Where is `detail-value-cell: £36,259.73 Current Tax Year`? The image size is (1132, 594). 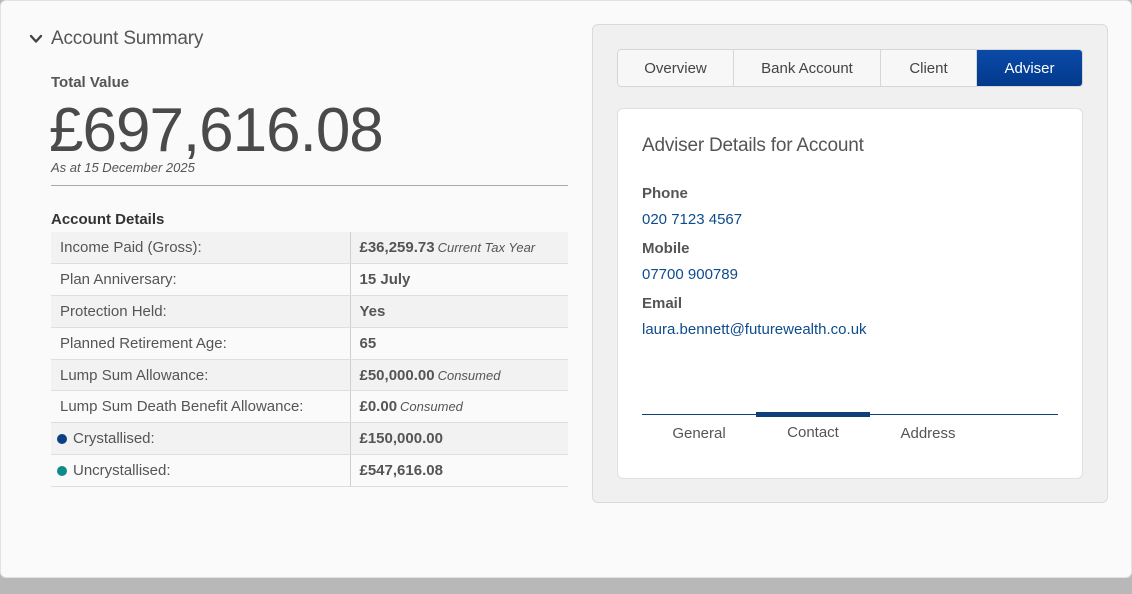 detail-value-cell: £36,259.73 Current Tax Year is located at coordinates (459, 248).